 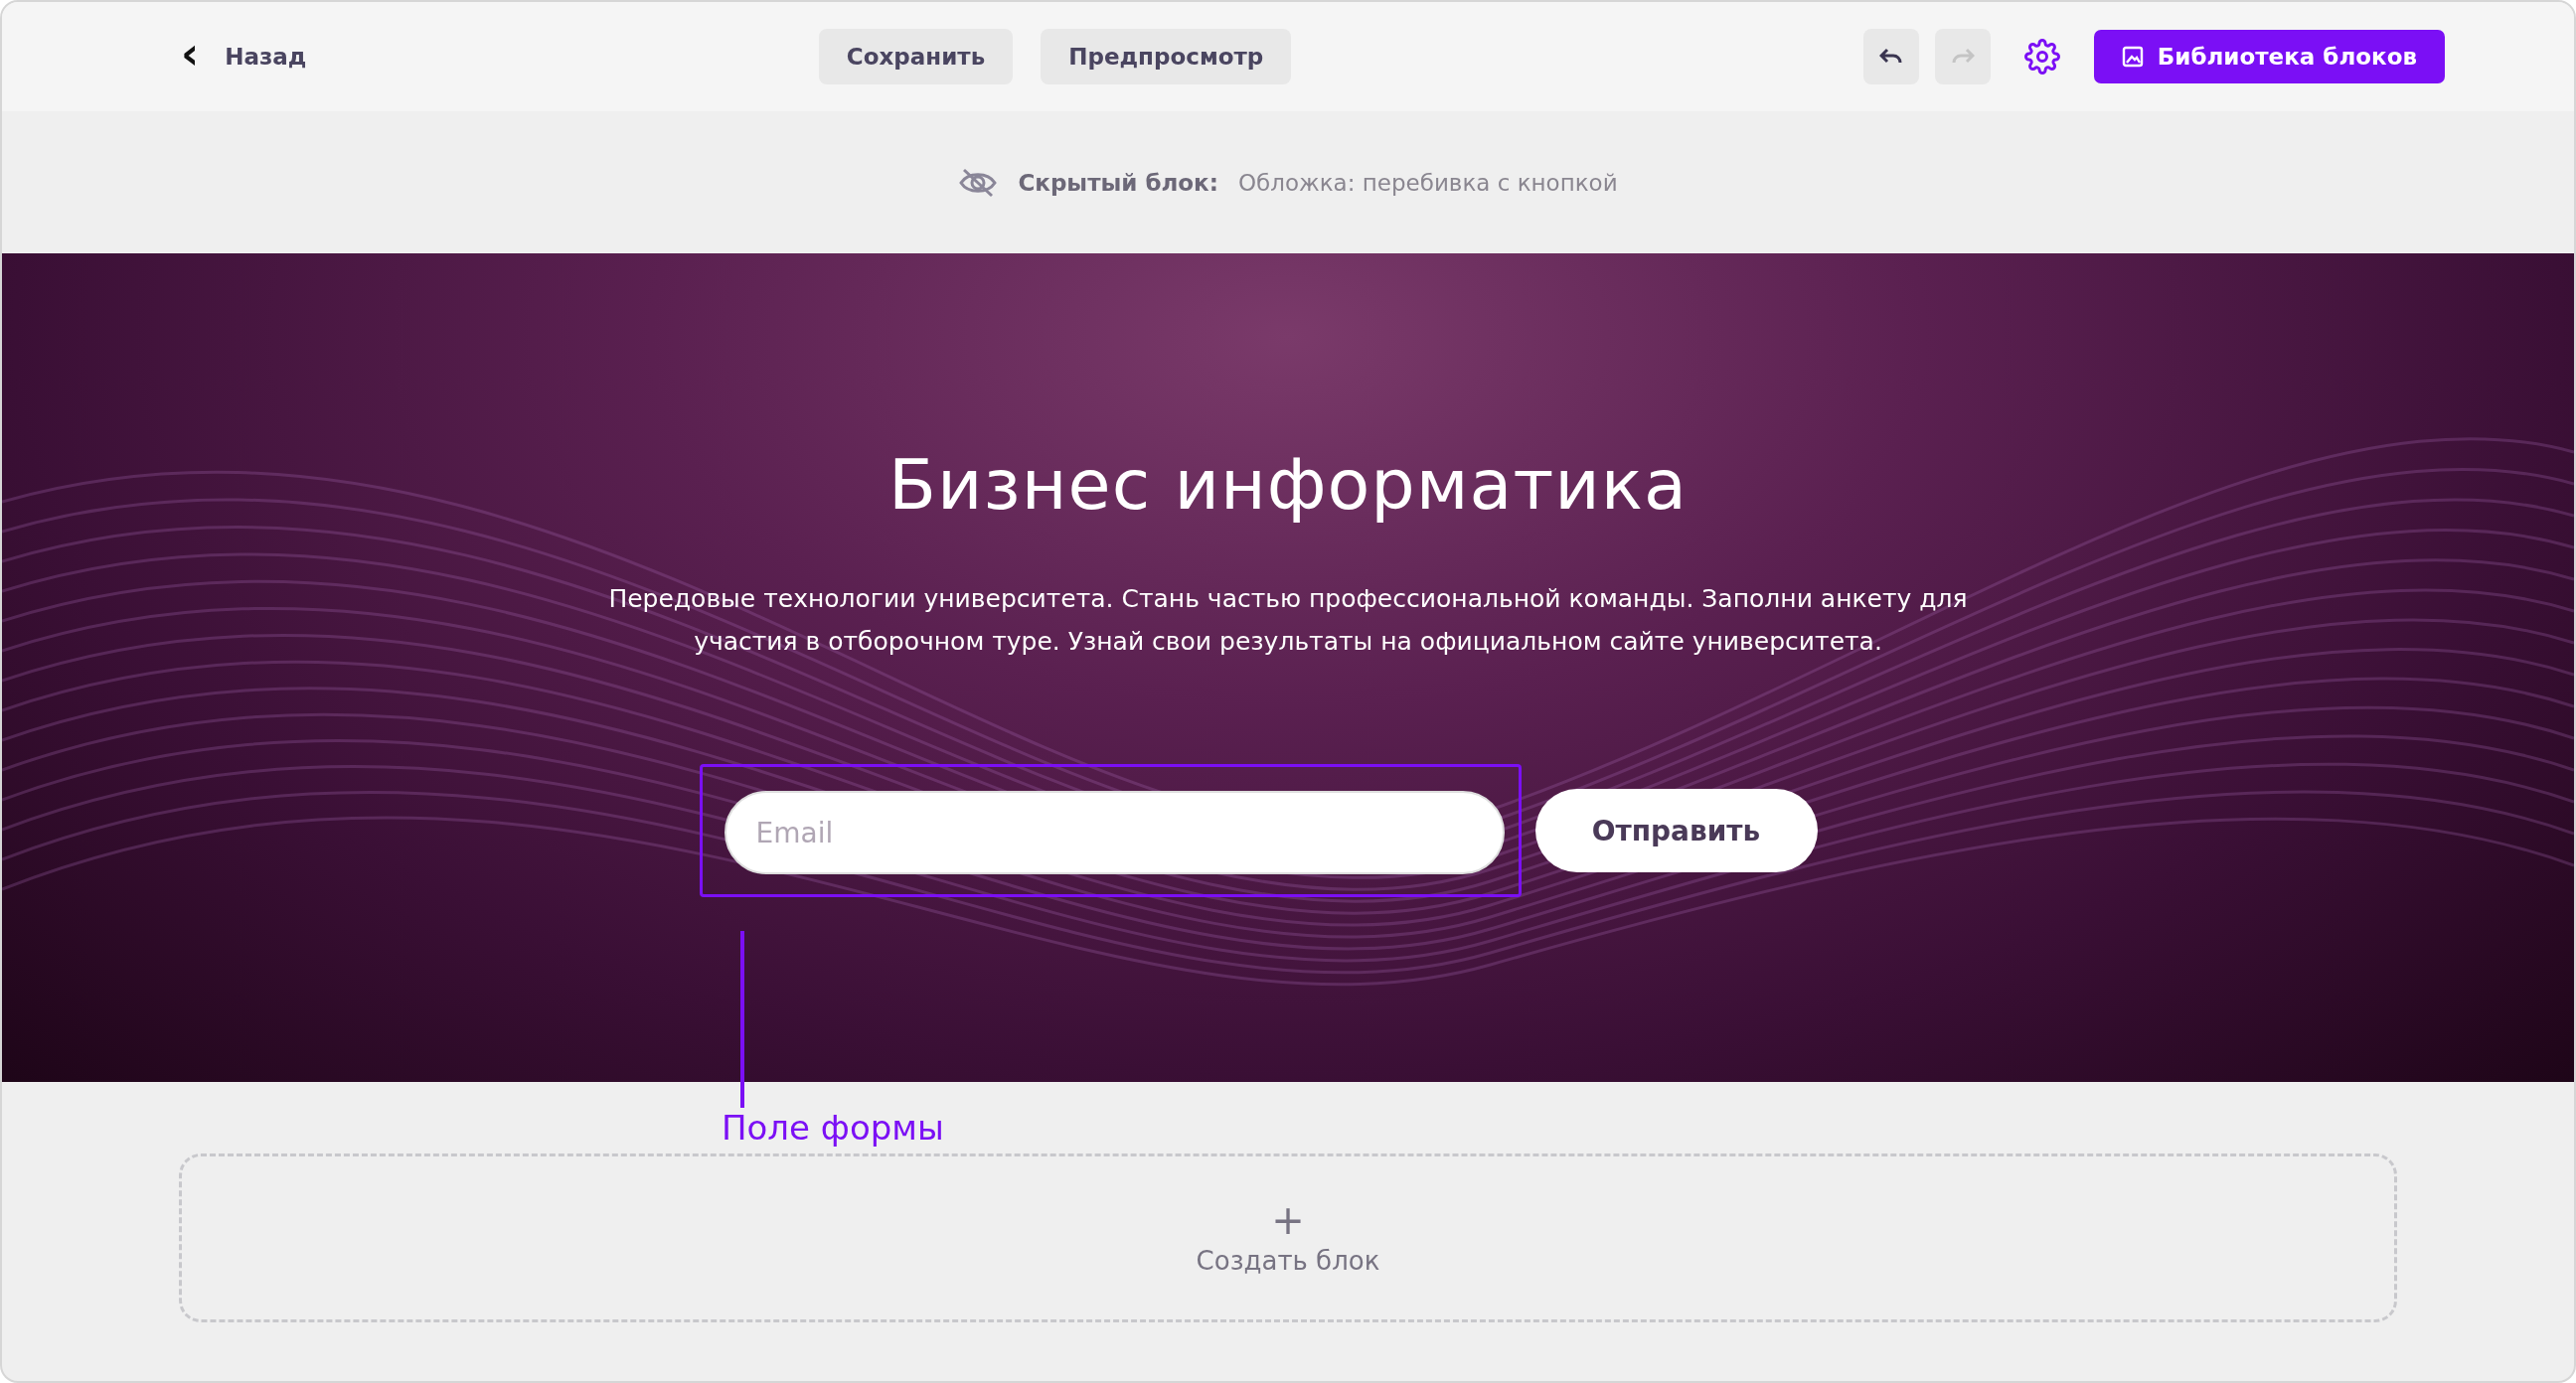 I want to click on hero-title: Бизнес информатика, so click(x=1288, y=485).